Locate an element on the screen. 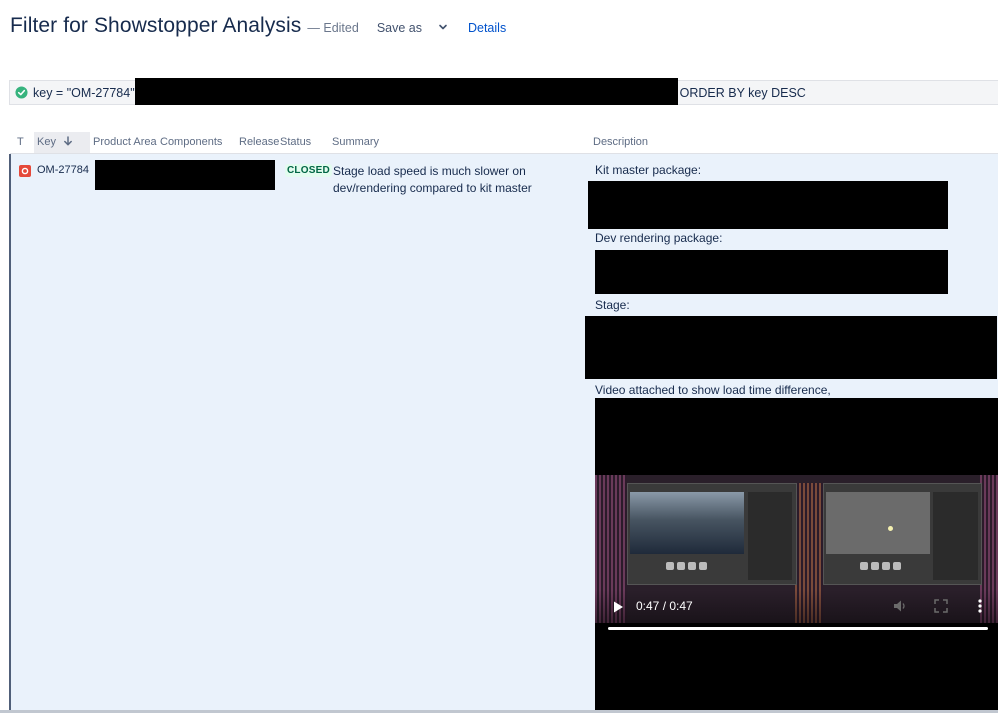 The height and width of the screenshot is (713, 998). column-header-key-label: Key is located at coordinates (46, 142).